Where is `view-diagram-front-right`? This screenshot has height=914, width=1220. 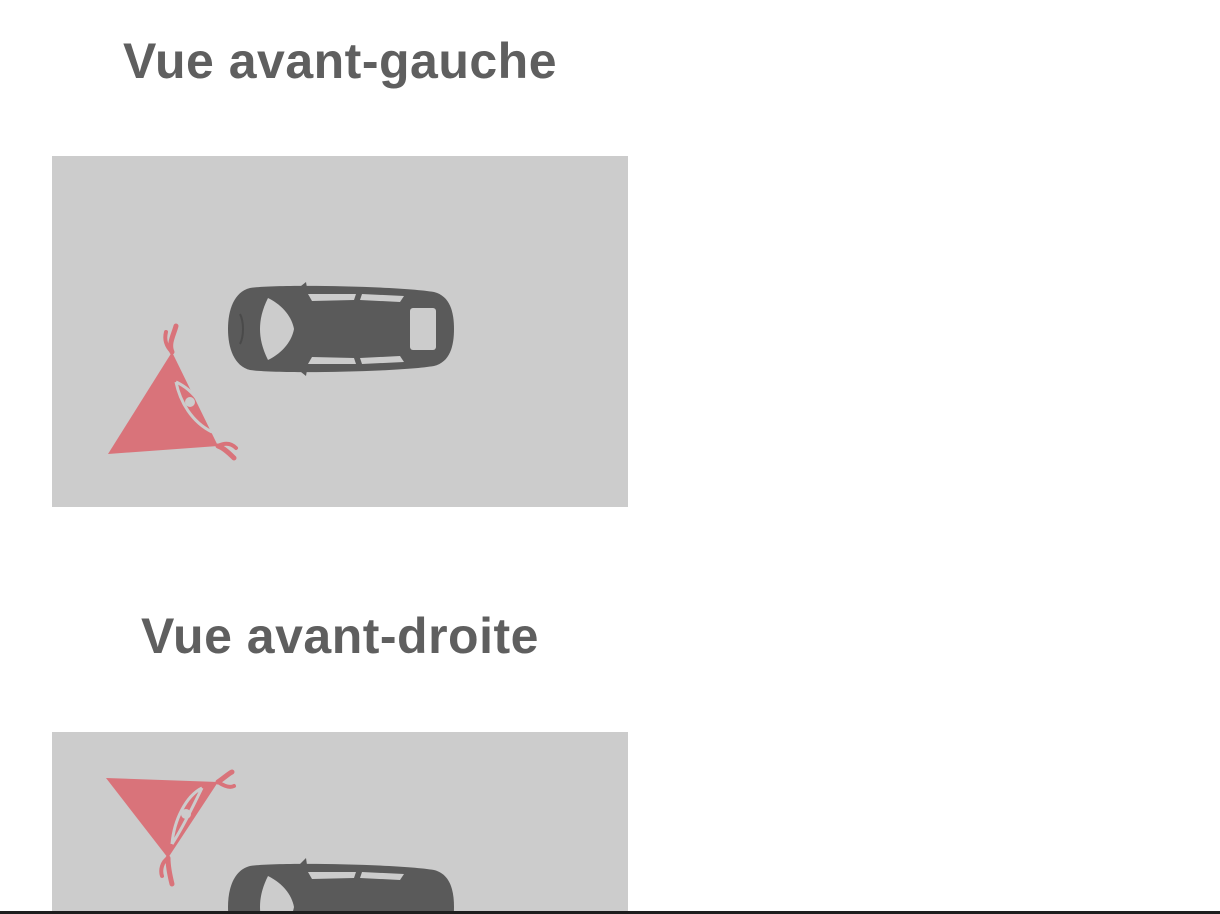 view-diagram-front-right is located at coordinates (340, 823).